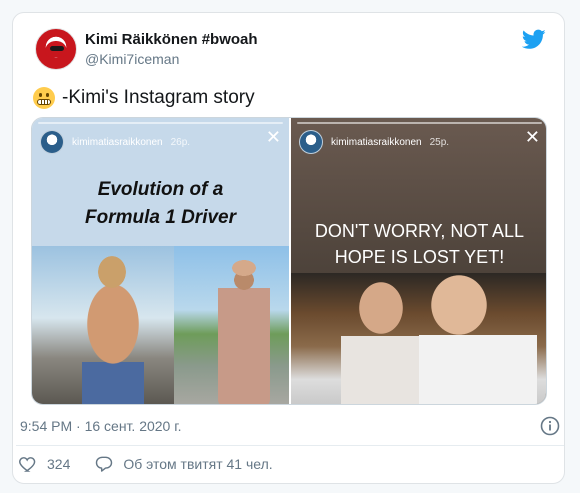 Image resolution: width=580 pixels, height=493 pixels. What do you see at coordinates (59, 464) in the screenshot?
I see `like-count: 324` at bounding box center [59, 464].